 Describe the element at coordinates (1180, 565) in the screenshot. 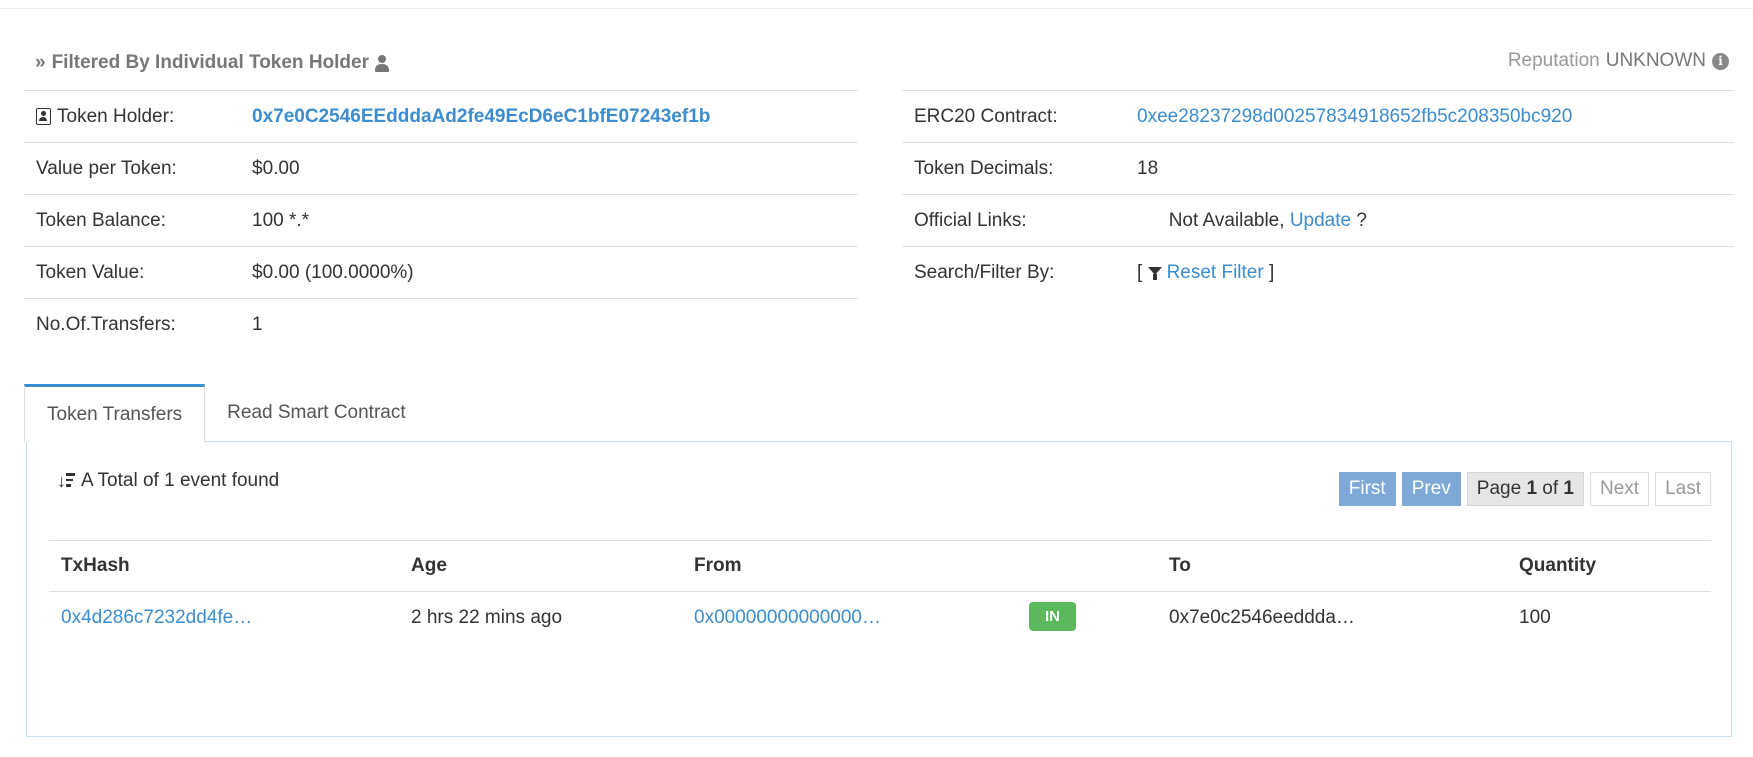

I see `col-to: To` at that location.